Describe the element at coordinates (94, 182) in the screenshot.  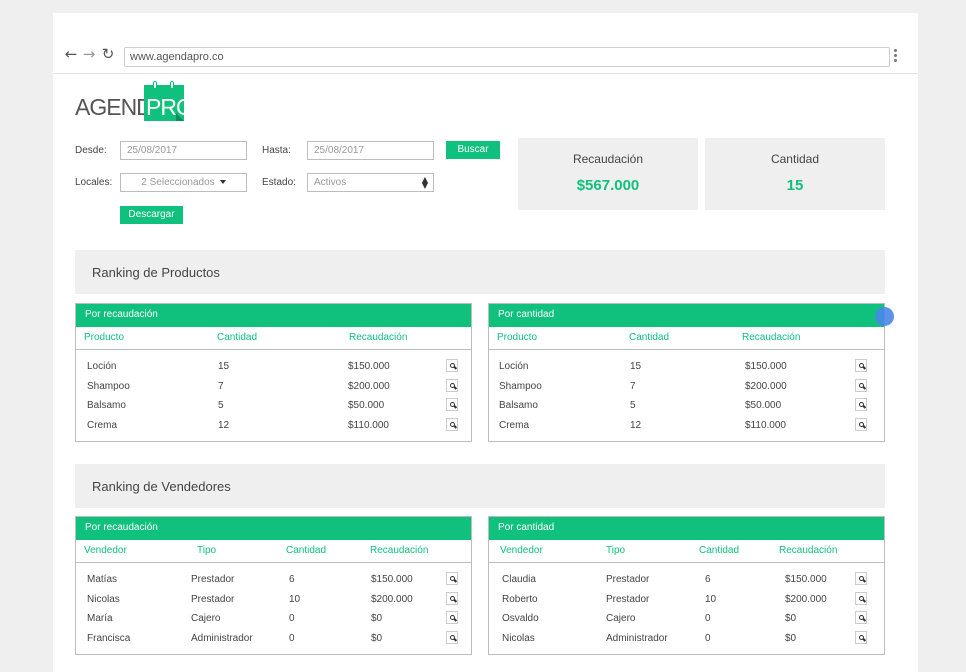
I see `locales-label: Locales:` at that location.